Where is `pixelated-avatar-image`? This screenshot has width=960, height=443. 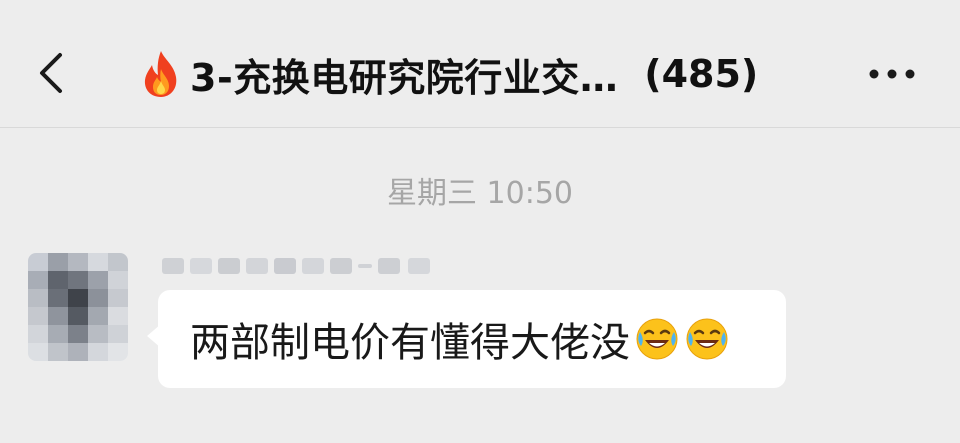 pixelated-avatar-image is located at coordinates (78, 307).